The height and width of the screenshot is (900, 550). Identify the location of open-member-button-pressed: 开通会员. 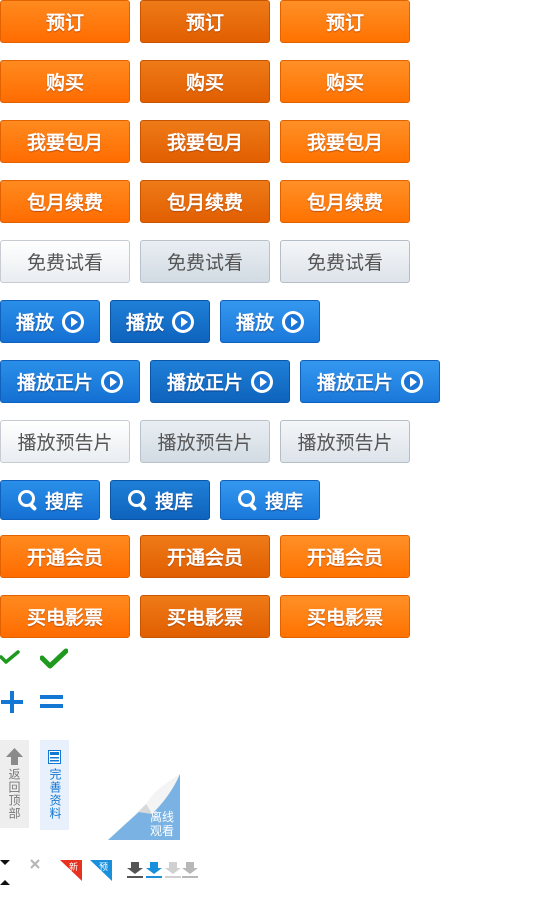
(205, 556).